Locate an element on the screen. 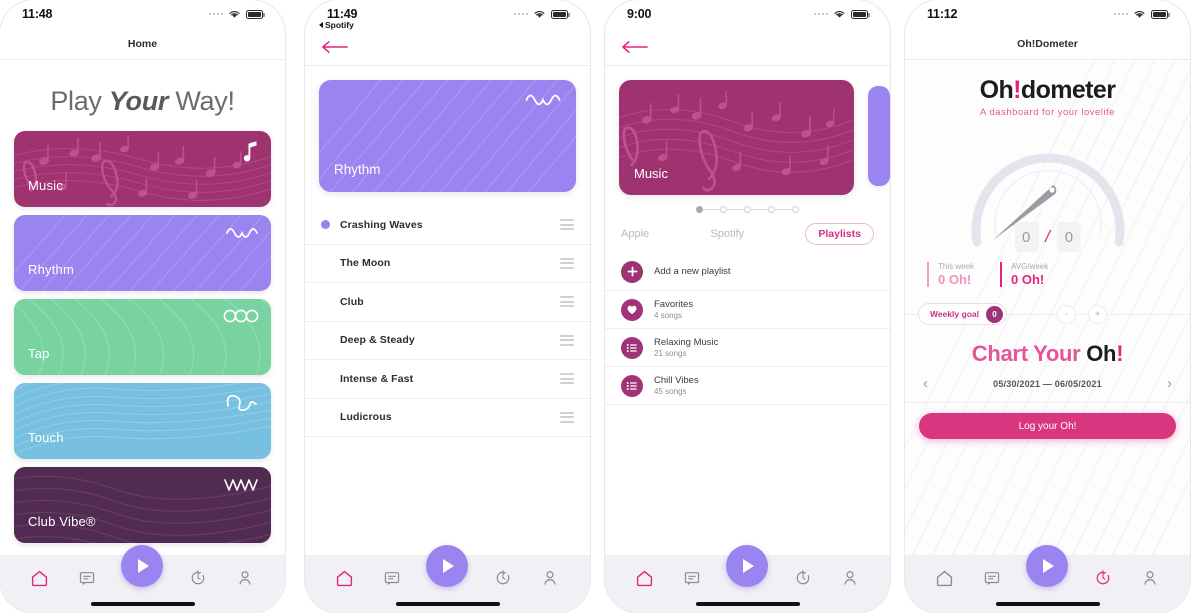 This screenshot has width=1200, height=613. home-indicator is located at coordinates (1047, 604).